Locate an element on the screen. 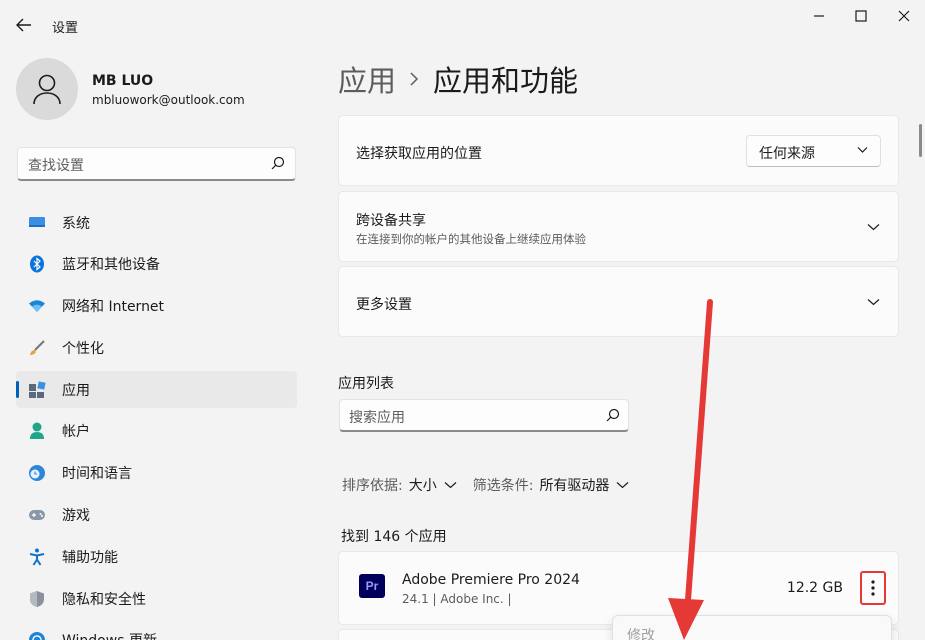 Image resolution: width=925 pixels, height=640 pixels. install-source-card: 选择获取应用的位置 任何来源 is located at coordinates (618, 150).